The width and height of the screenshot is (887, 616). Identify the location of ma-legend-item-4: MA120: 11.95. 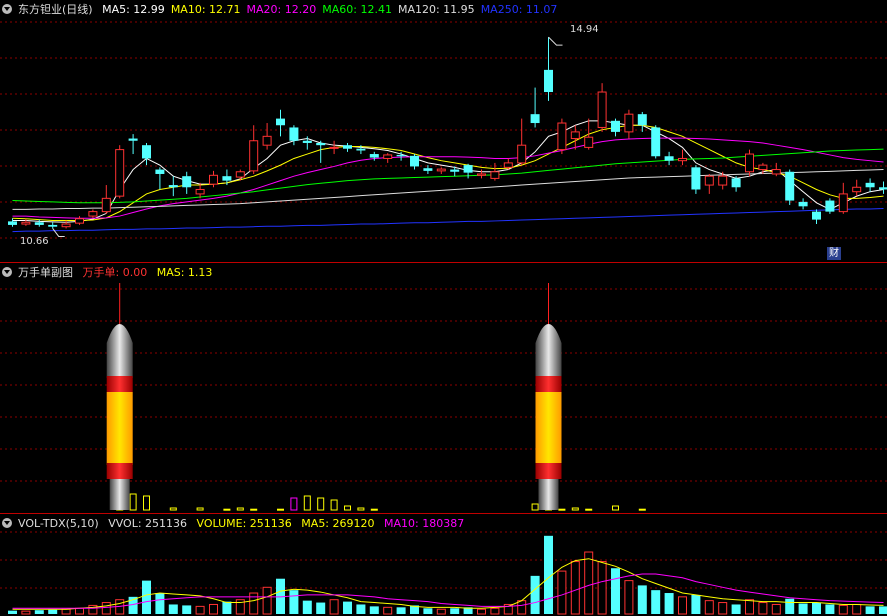
(436, 9).